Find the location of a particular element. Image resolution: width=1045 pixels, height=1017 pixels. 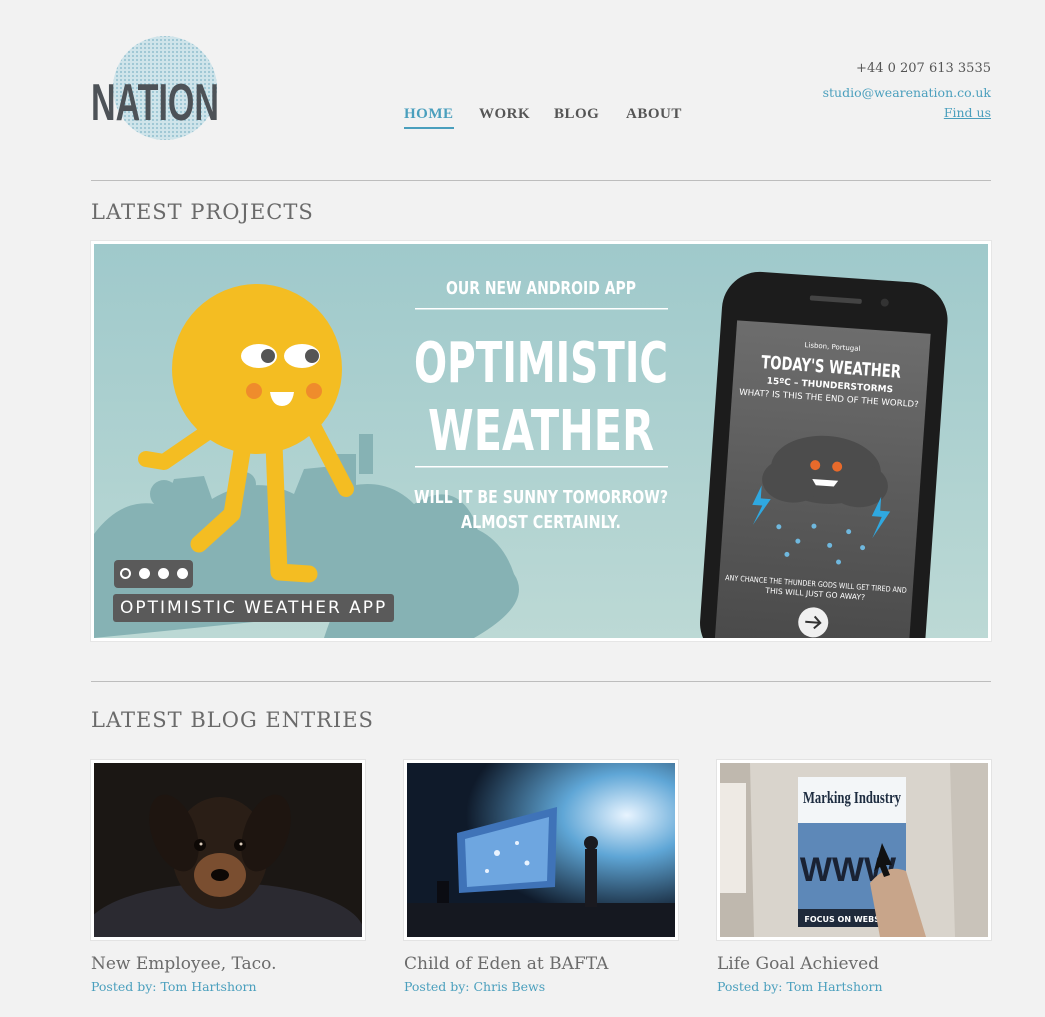

nav-work: WORK is located at coordinates (504, 114).